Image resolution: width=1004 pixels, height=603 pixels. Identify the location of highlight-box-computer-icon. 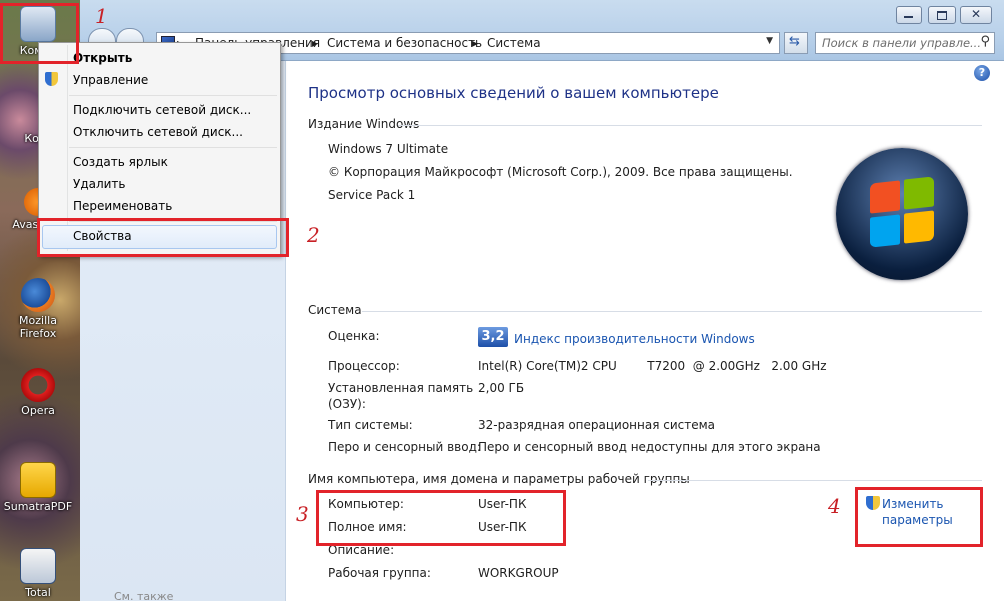
(39, 33).